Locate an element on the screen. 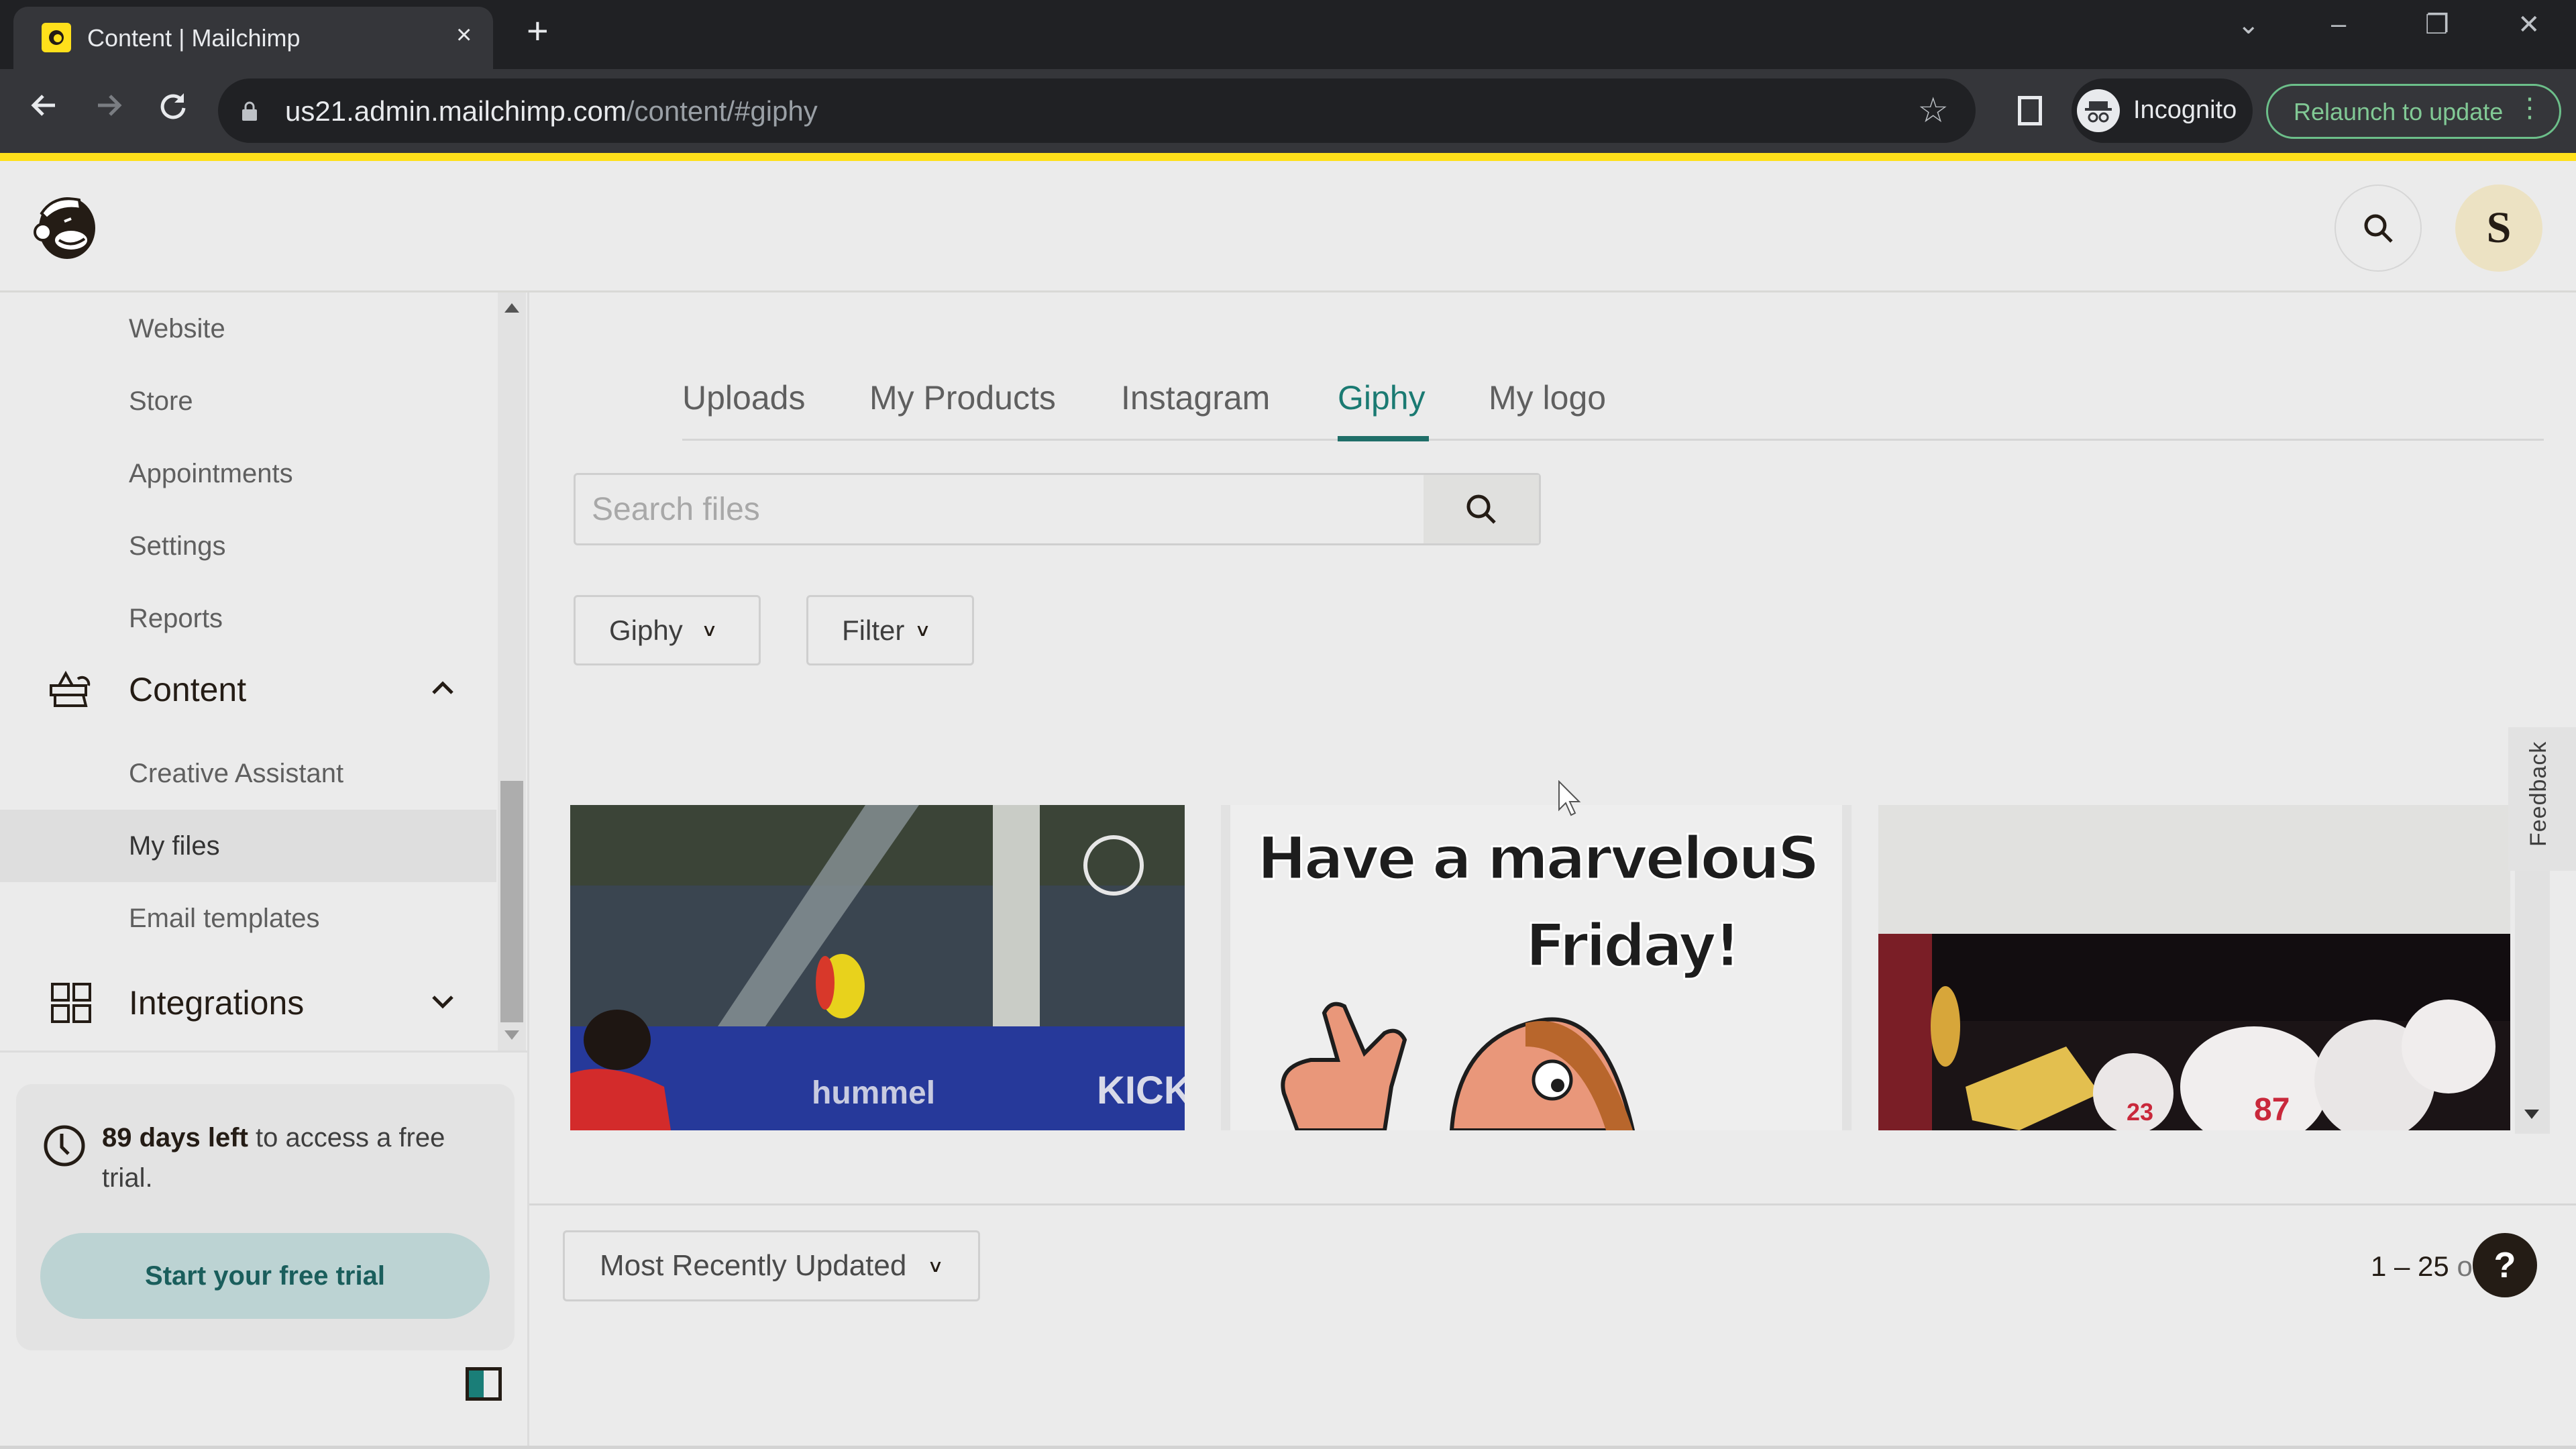 Image resolution: width=2576 pixels, height=1449 pixels. tab-title: Content | Mailchimp is located at coordinates (194, 38).